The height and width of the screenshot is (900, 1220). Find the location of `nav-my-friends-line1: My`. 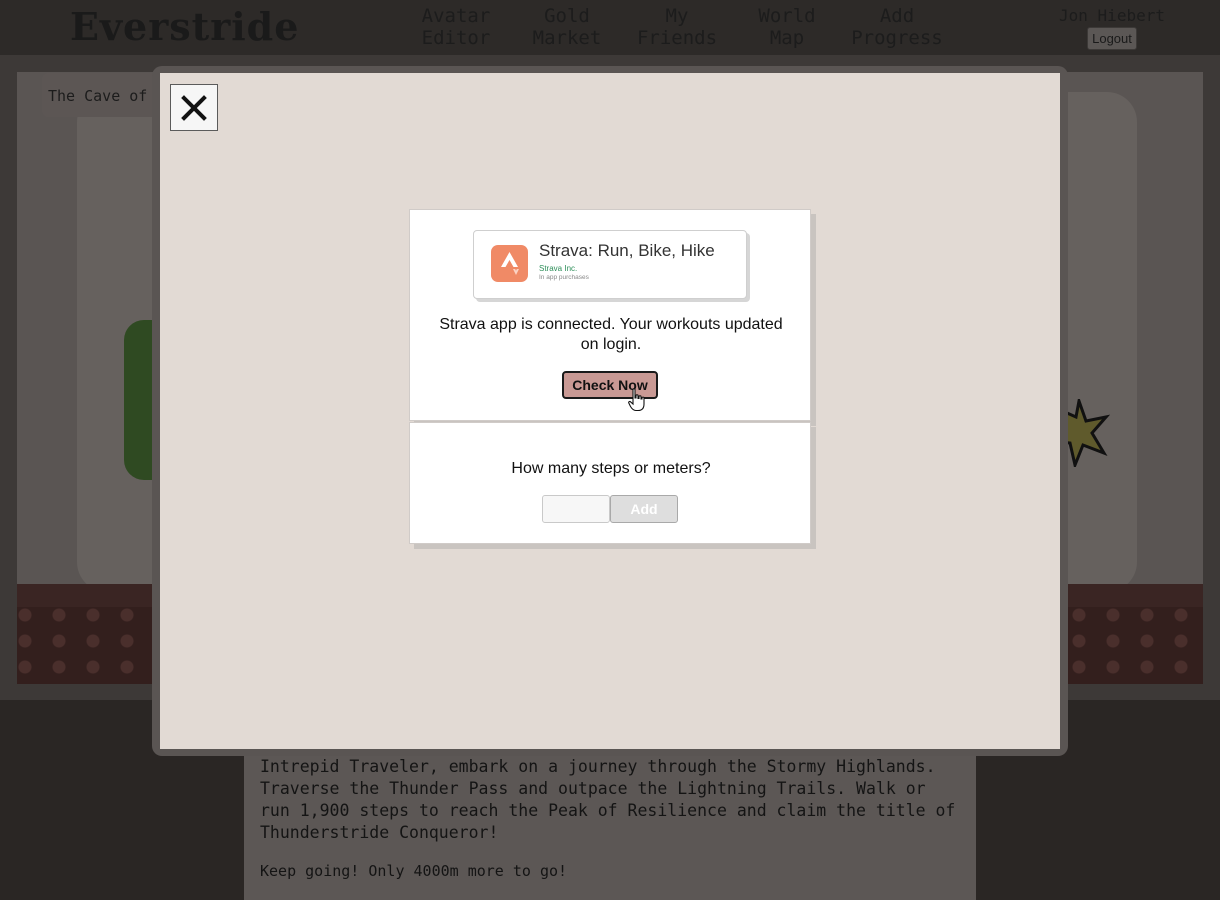

nav-my-friends-line1: My is located at coordinates (677, 16).